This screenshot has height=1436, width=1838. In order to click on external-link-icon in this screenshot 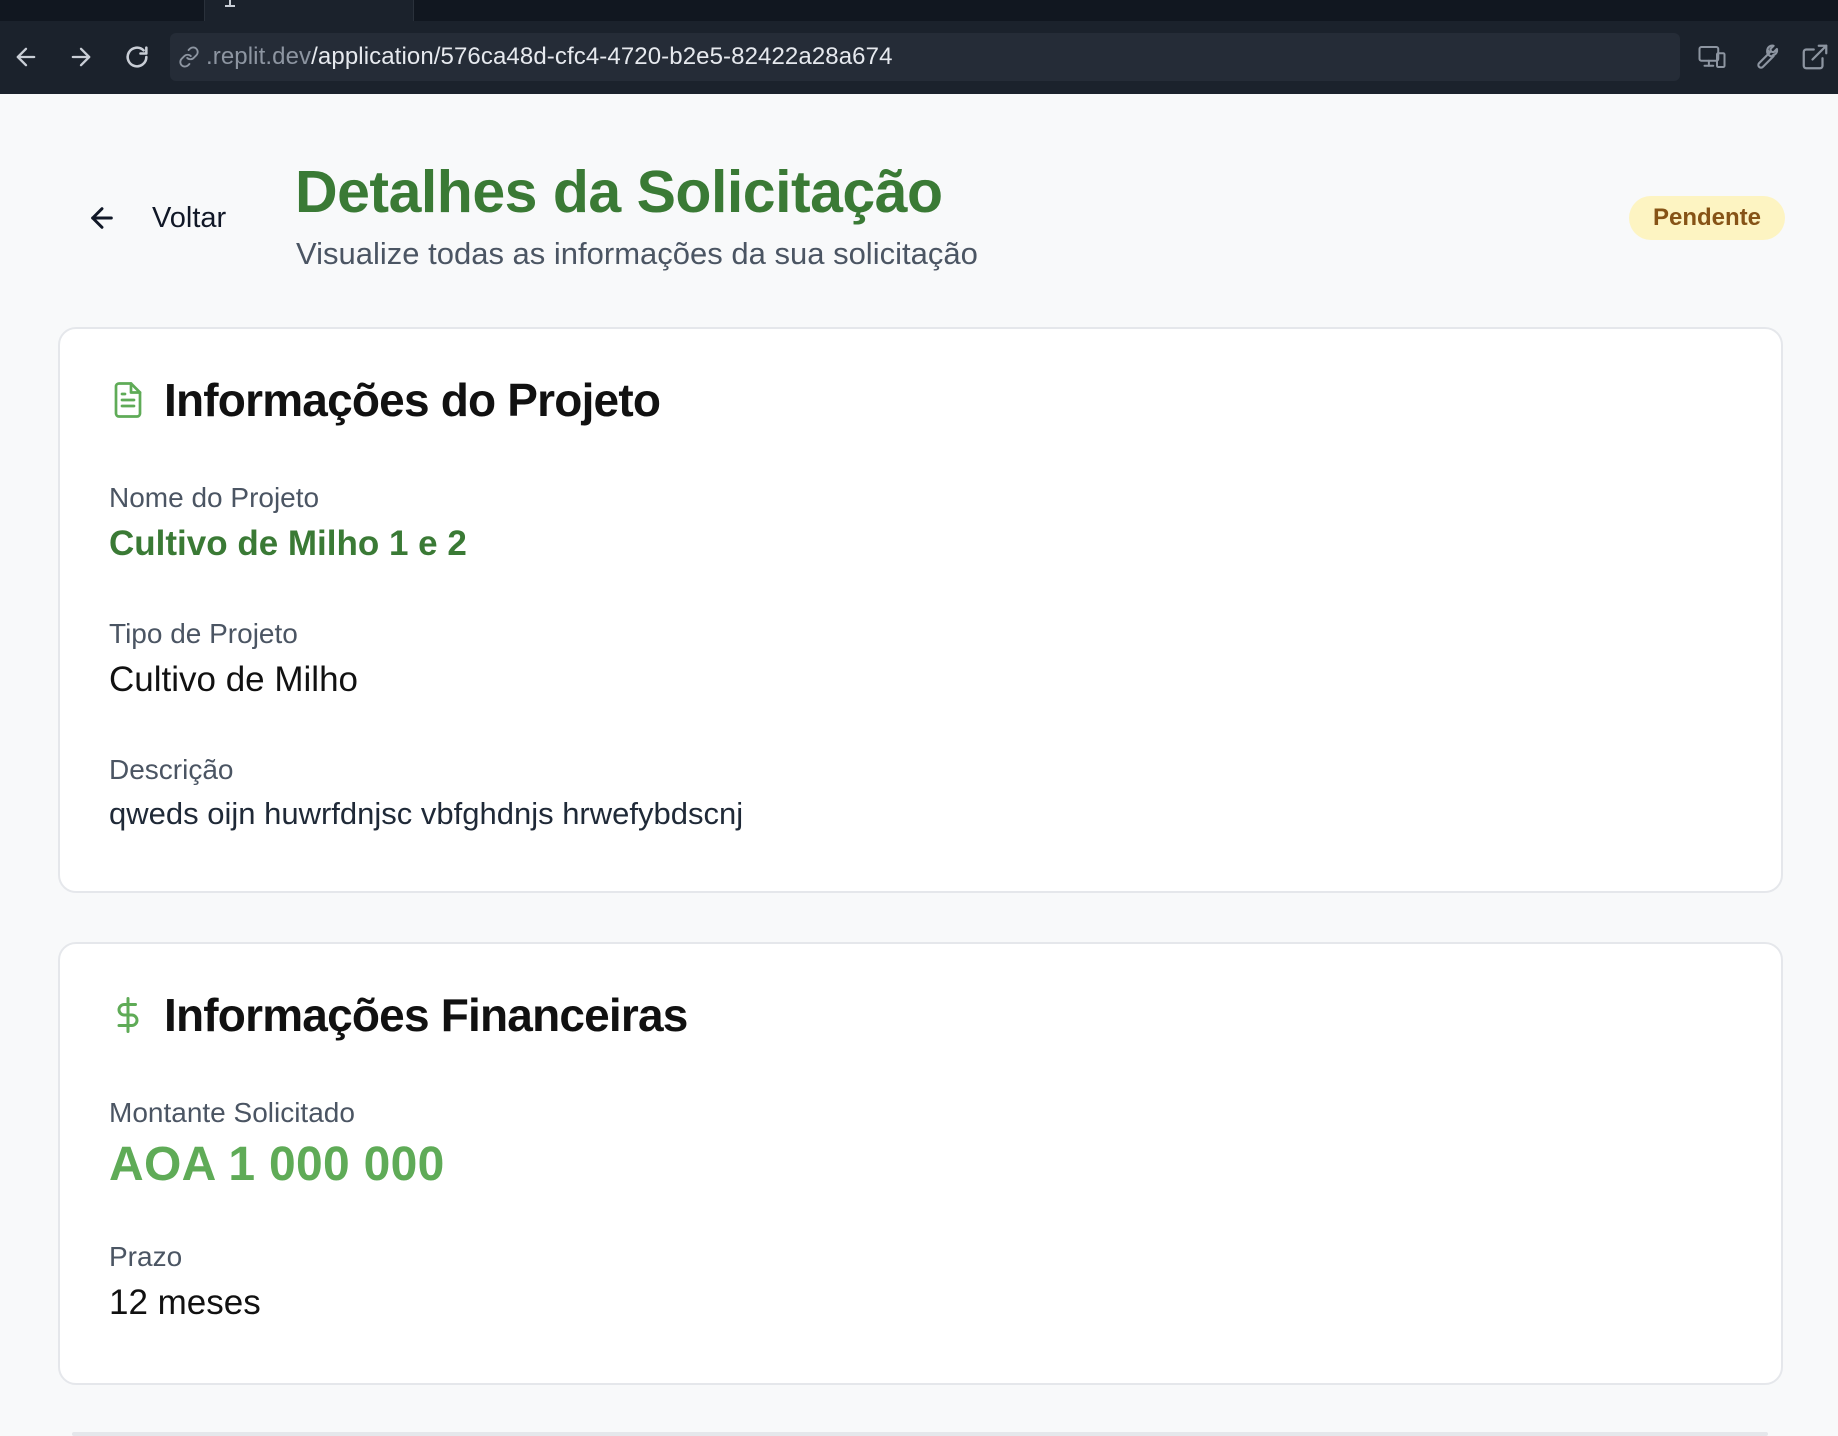, I will do `click(1815, 57)`.